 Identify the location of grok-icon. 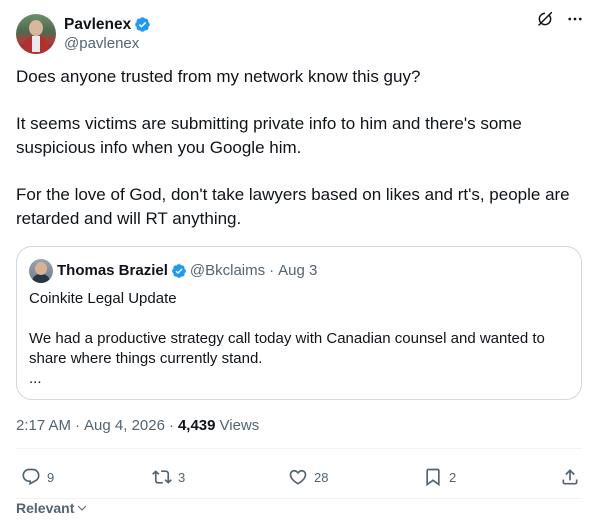
(545, 19).